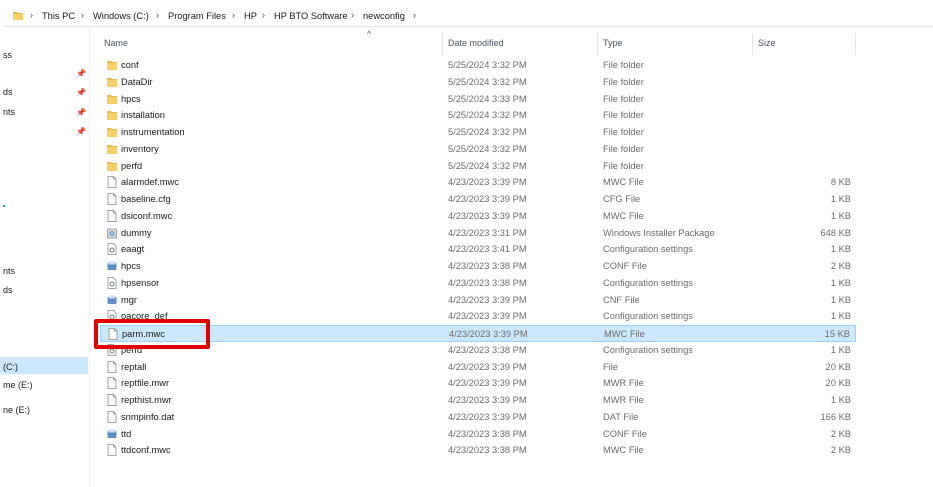 The image size is (933, 487). I want to click on file-name: installation, so click(143, 115).